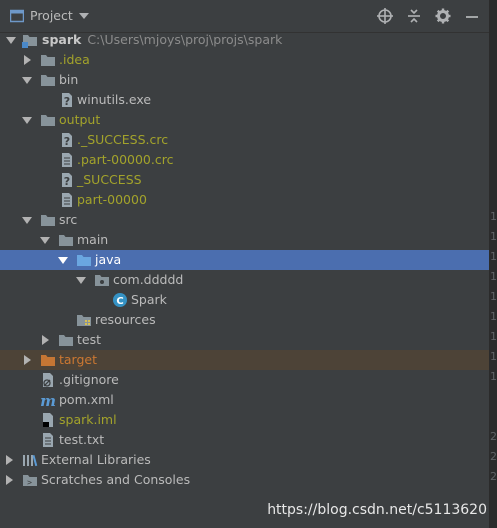  I want to click on svg-text: m, so click(48, 400).